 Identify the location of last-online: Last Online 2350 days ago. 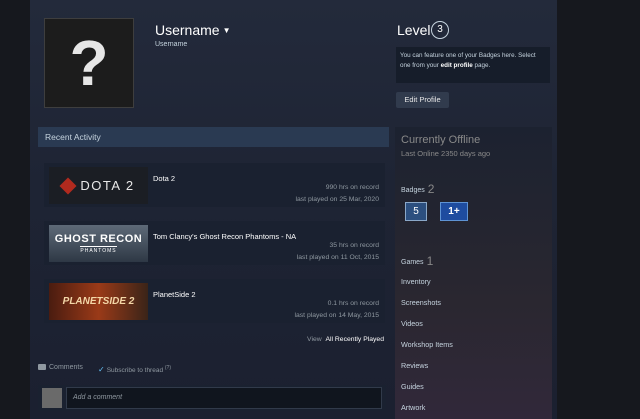
(446, 153).